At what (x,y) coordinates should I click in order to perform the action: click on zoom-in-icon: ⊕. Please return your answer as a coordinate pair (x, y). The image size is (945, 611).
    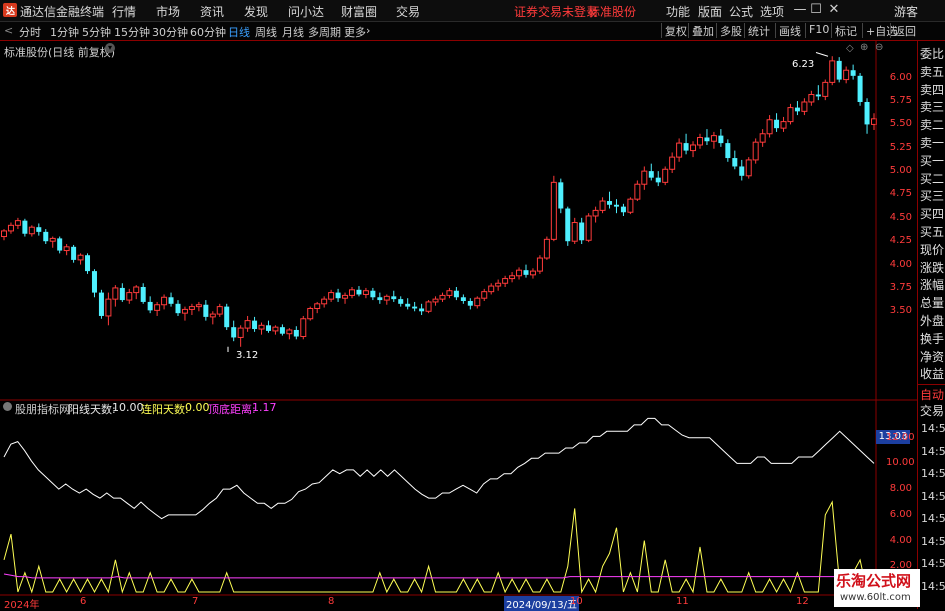
    Looking at the image, I should click on (864, 47).